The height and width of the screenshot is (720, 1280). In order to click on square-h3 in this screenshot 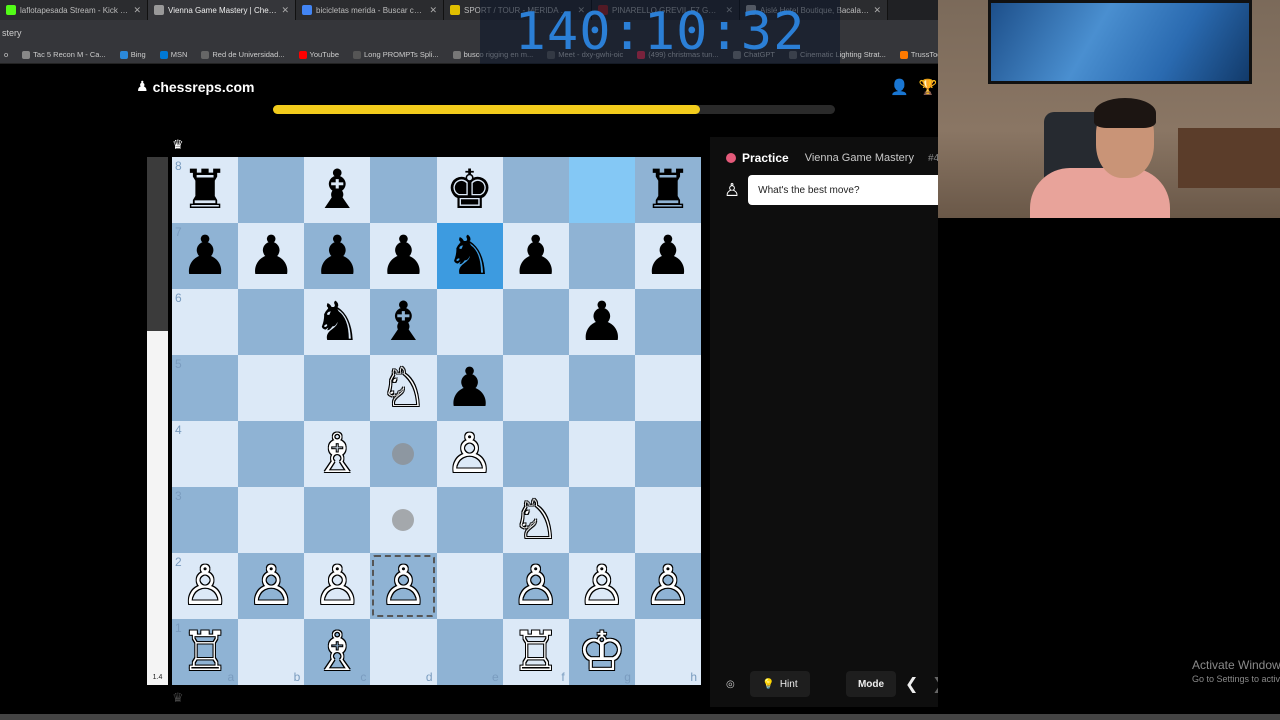, I will do `click(667, 520)`.